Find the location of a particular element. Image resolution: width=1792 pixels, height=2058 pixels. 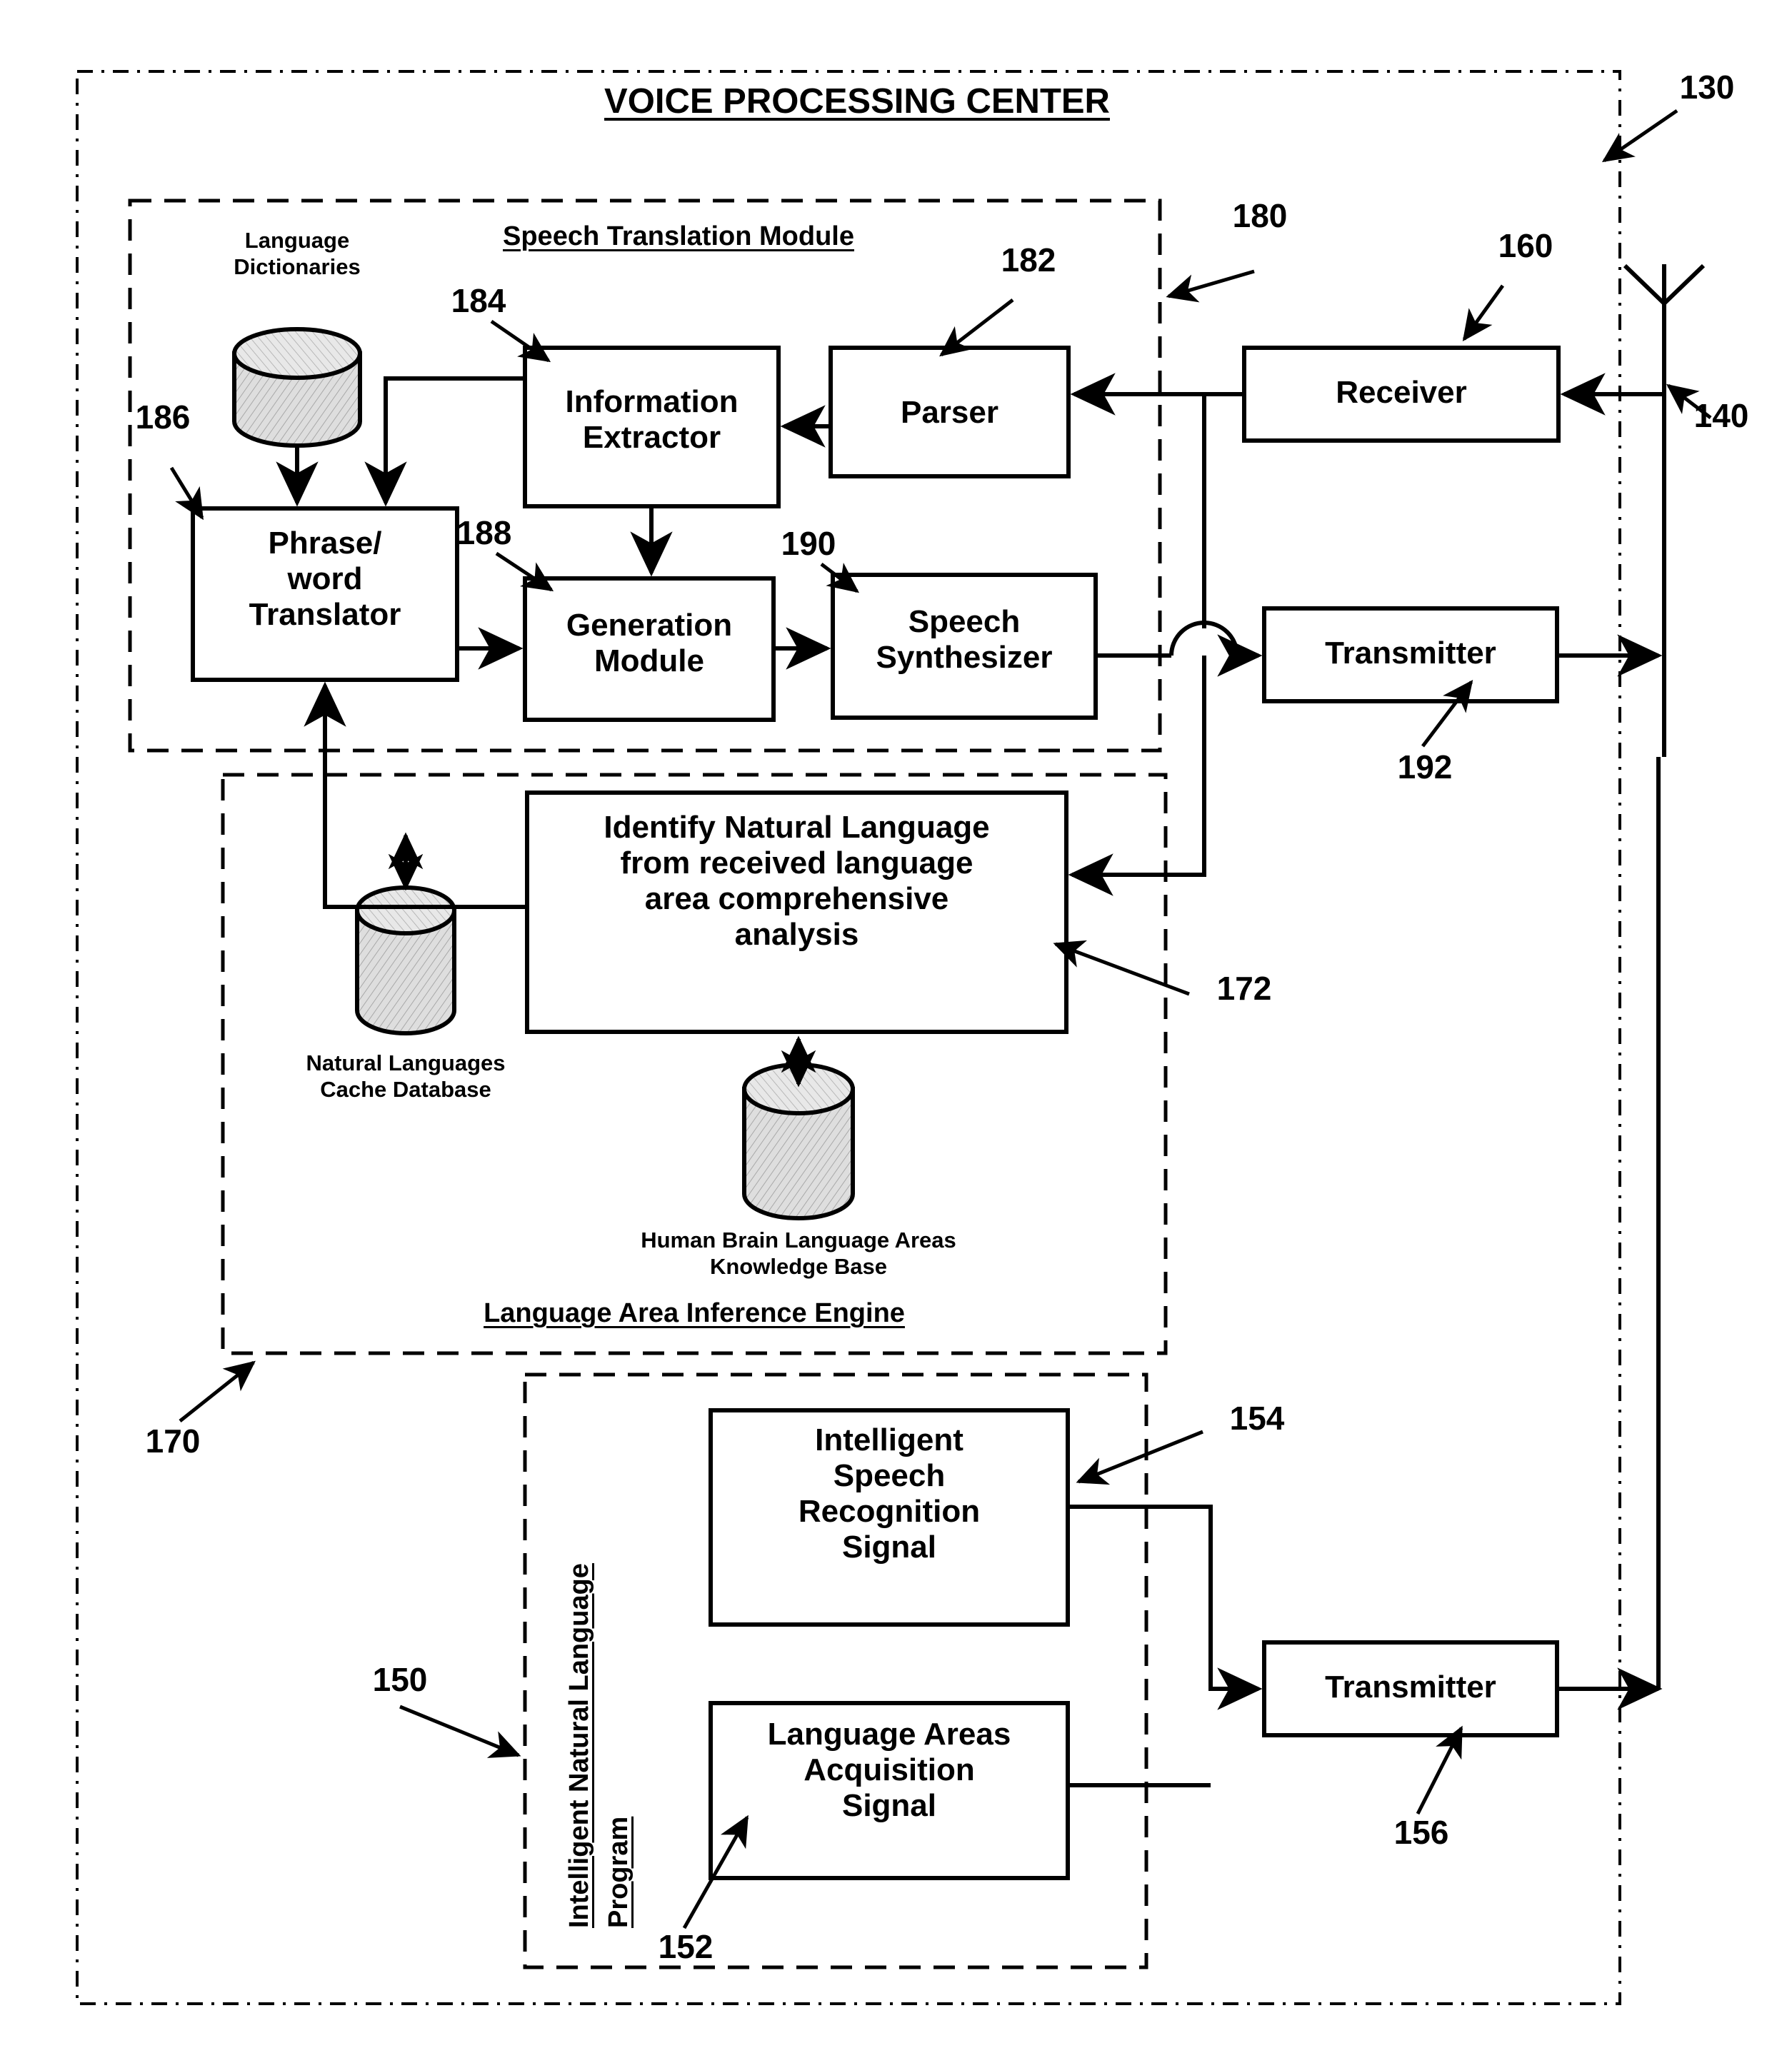

ref-184: 184 is located at coordinates (479, 300).